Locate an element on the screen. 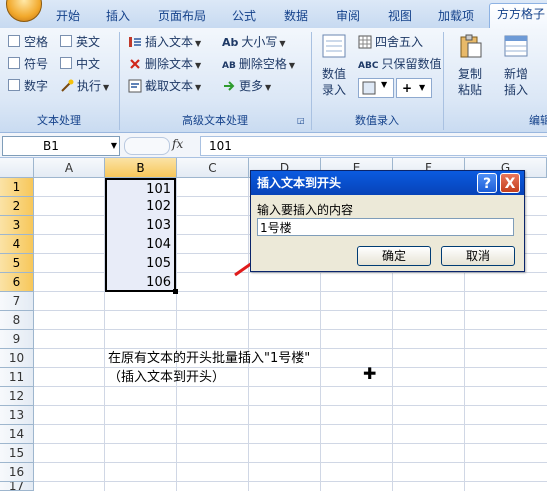  more-button: 更多 ▼ is located at coordinates (246, 86).